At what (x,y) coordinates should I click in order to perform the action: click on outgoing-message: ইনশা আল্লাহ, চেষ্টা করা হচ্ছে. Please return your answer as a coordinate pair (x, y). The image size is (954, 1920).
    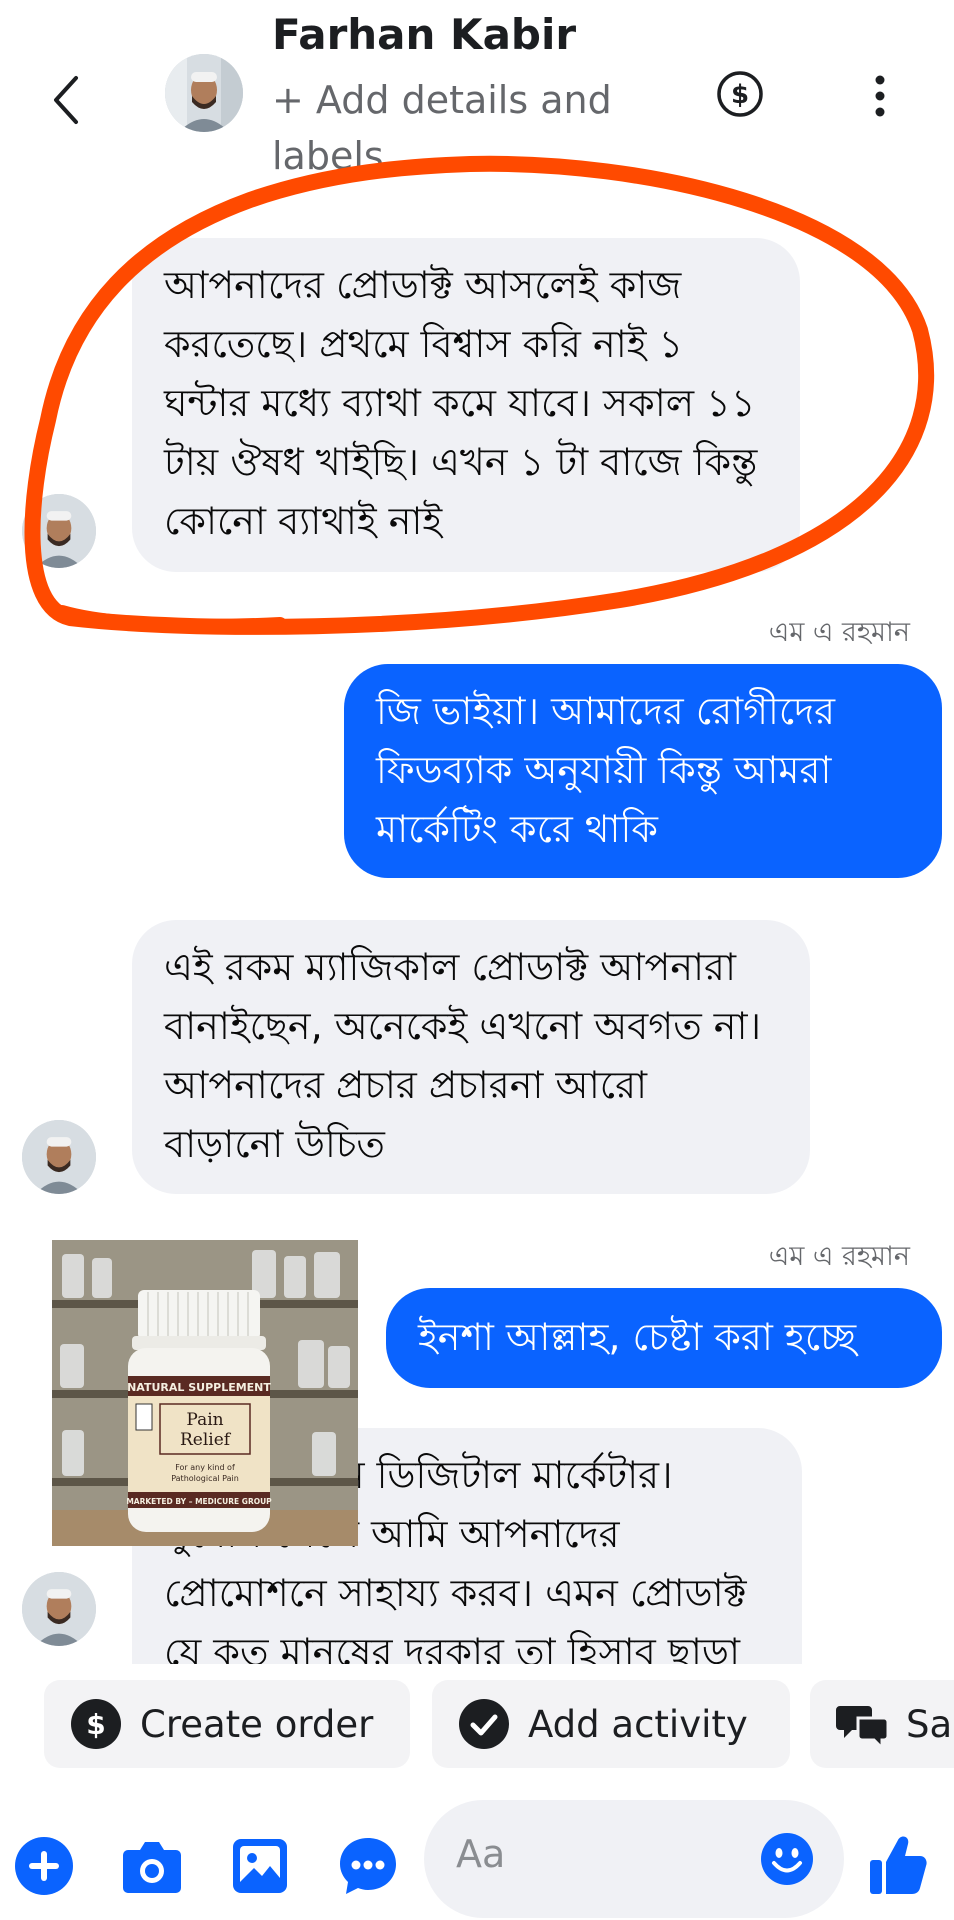
    Looking at the image, I should click on (664, 1338).